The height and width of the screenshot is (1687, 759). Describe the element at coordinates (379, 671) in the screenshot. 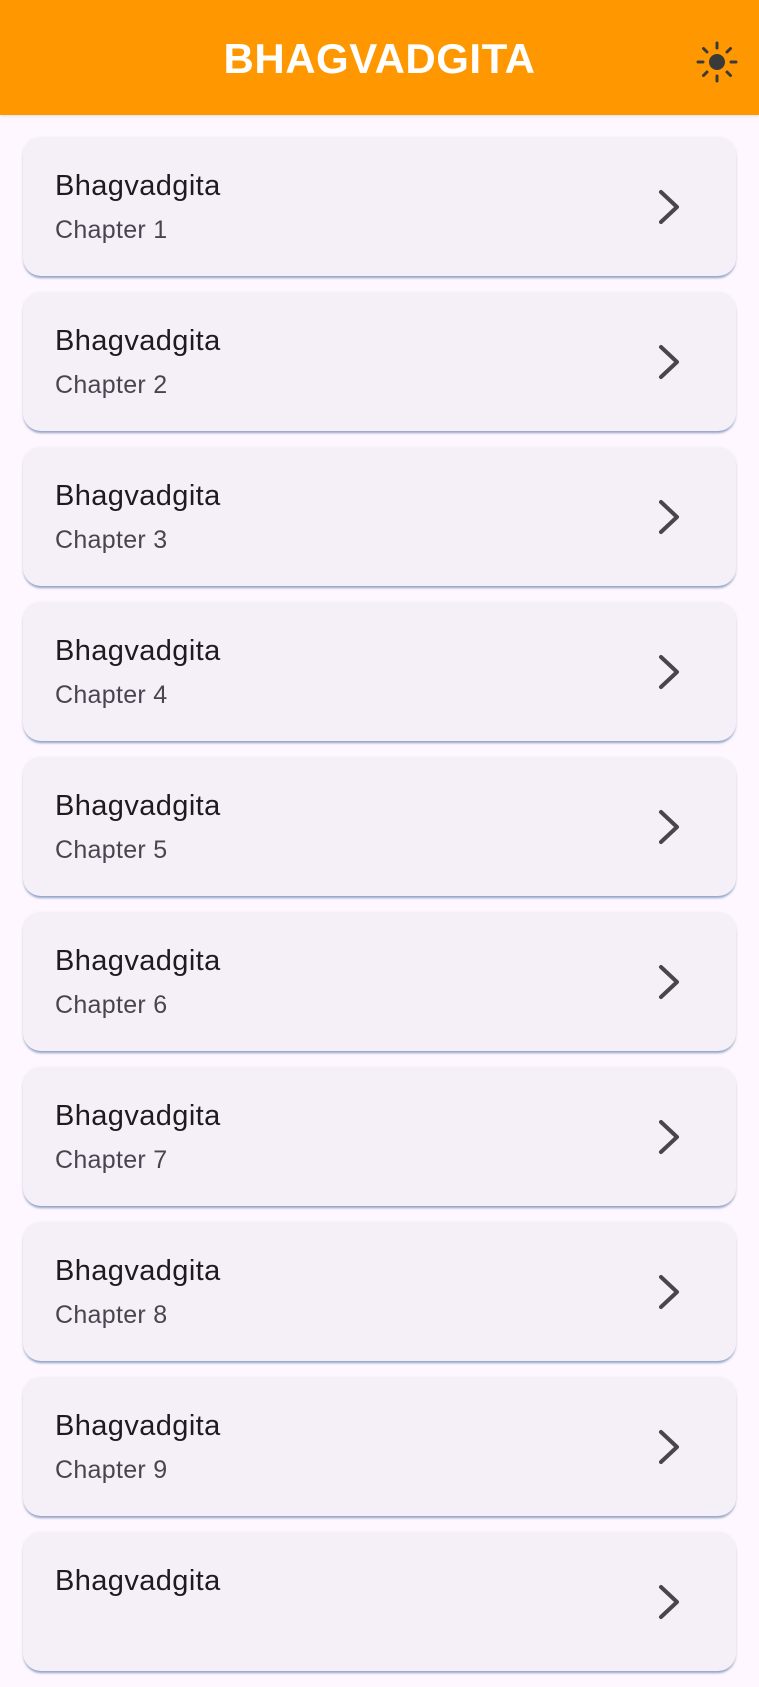

I see `chapter-card: Bhagvadgita Chapter 4` at that location.